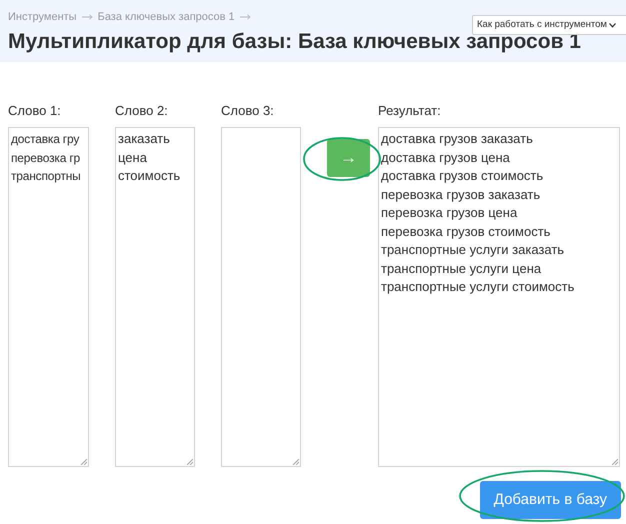 The image size is (626, 524). Describe the element at coordinates (248, 111) in the screenshot. I see `column-label: Слово 3:` at that location.